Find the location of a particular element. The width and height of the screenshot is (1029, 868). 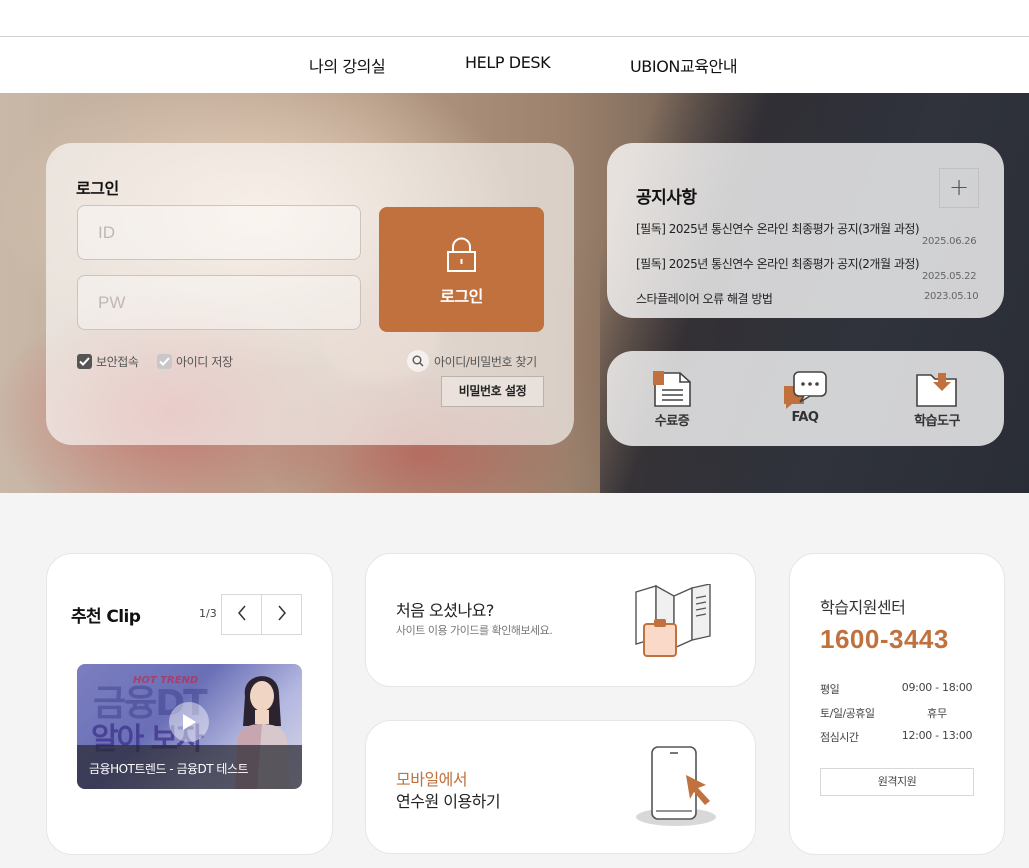

chevron-left-icon is located at coordinates (242, 615).